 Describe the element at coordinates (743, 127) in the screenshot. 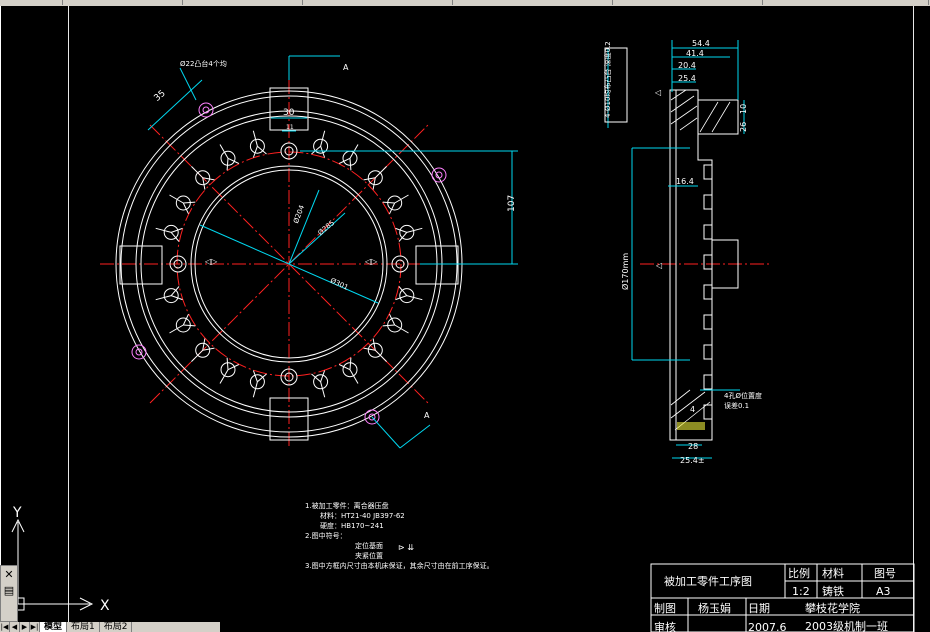

I see `dim-26: 26` at that location.